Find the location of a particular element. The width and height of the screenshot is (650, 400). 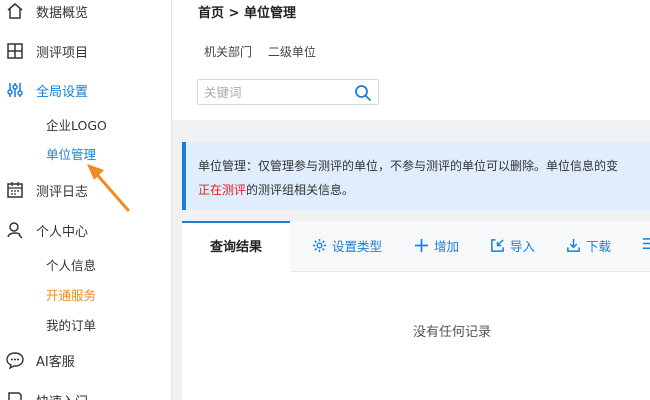

user-icon is located at coordinates (15, 230).